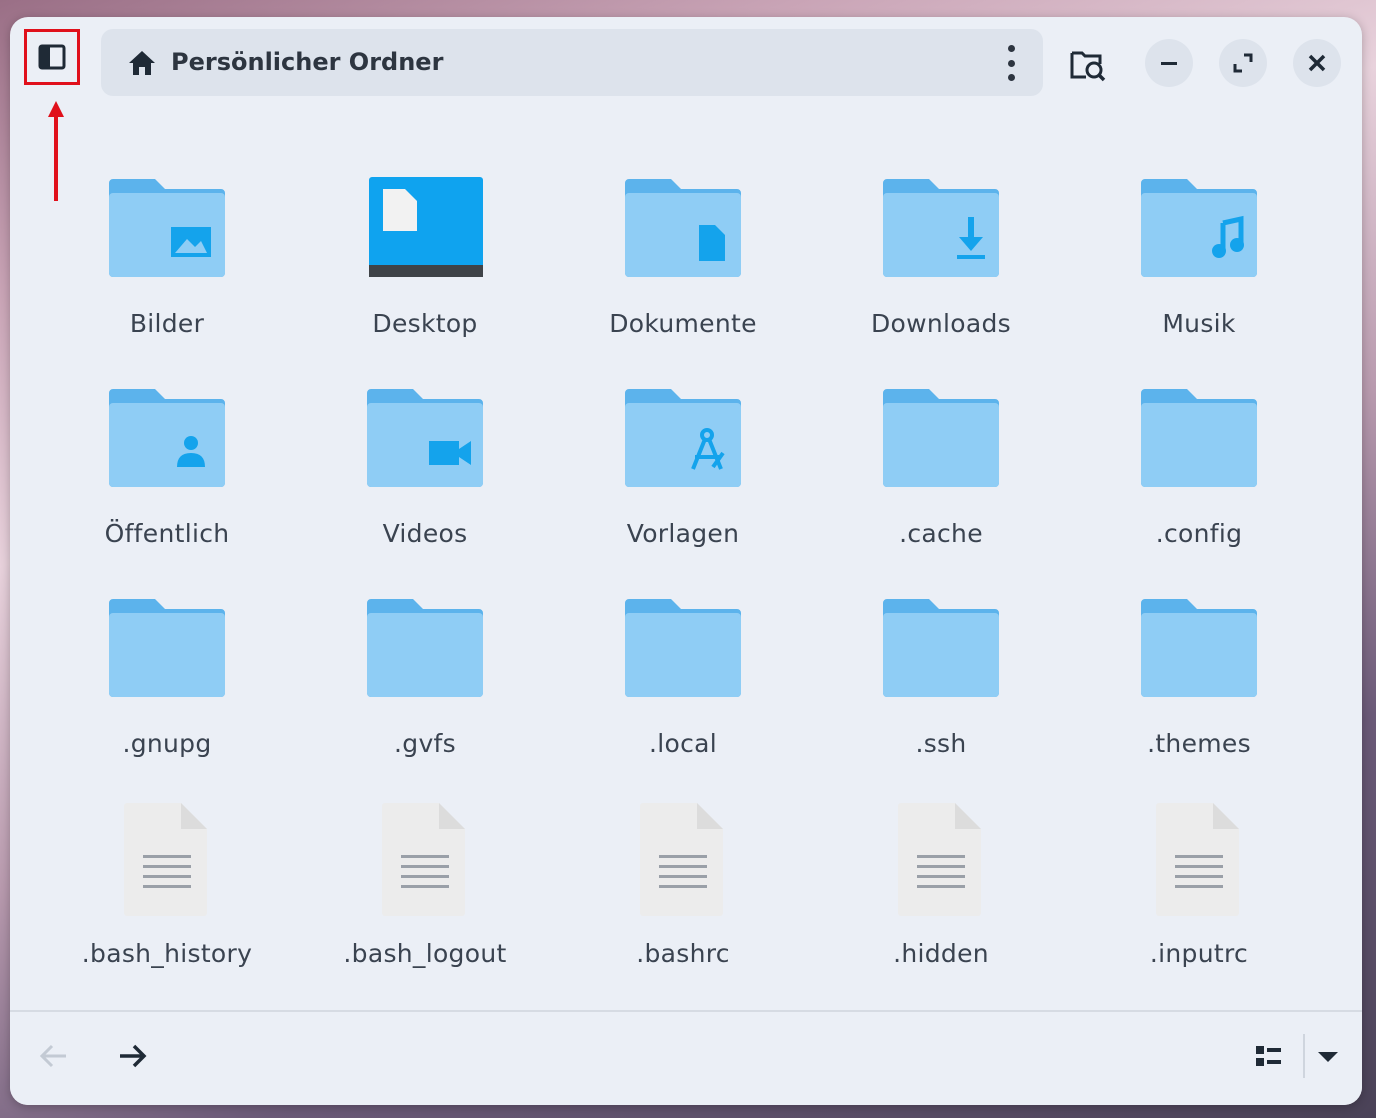  I want to click on maximize-icon, so click(1243, 63).